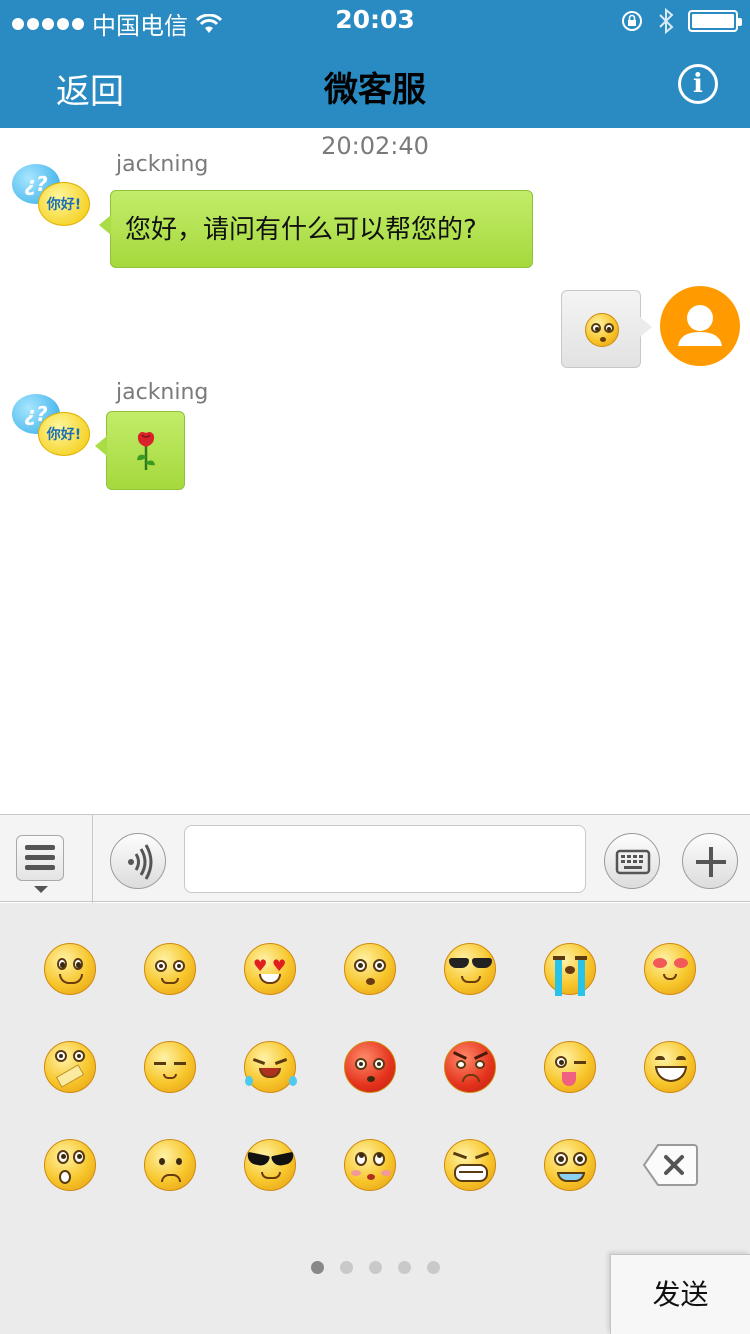 This screenshot has height=1334, width=750. I want to click on cool-emoji-icon, so click(470, 969).